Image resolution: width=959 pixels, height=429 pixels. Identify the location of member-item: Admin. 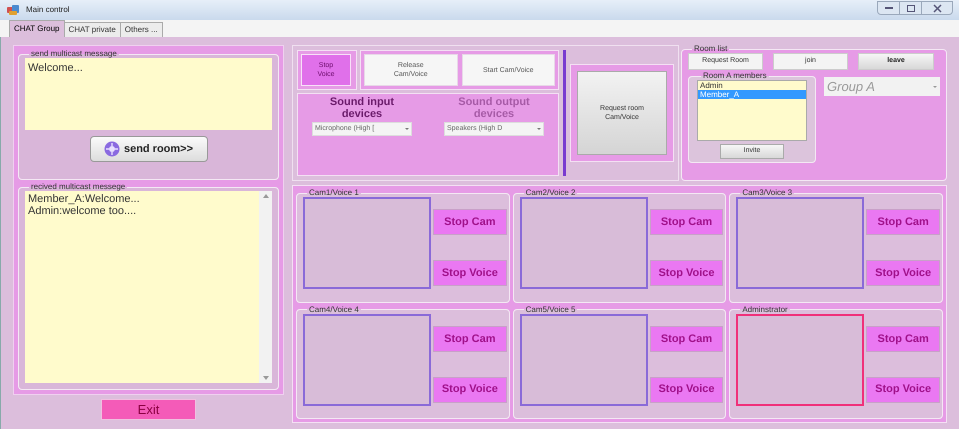
(752, 85).